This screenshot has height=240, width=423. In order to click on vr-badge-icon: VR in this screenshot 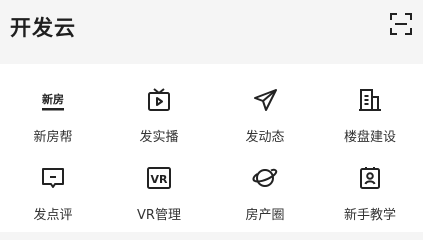, I will do `click(159, 178)`.